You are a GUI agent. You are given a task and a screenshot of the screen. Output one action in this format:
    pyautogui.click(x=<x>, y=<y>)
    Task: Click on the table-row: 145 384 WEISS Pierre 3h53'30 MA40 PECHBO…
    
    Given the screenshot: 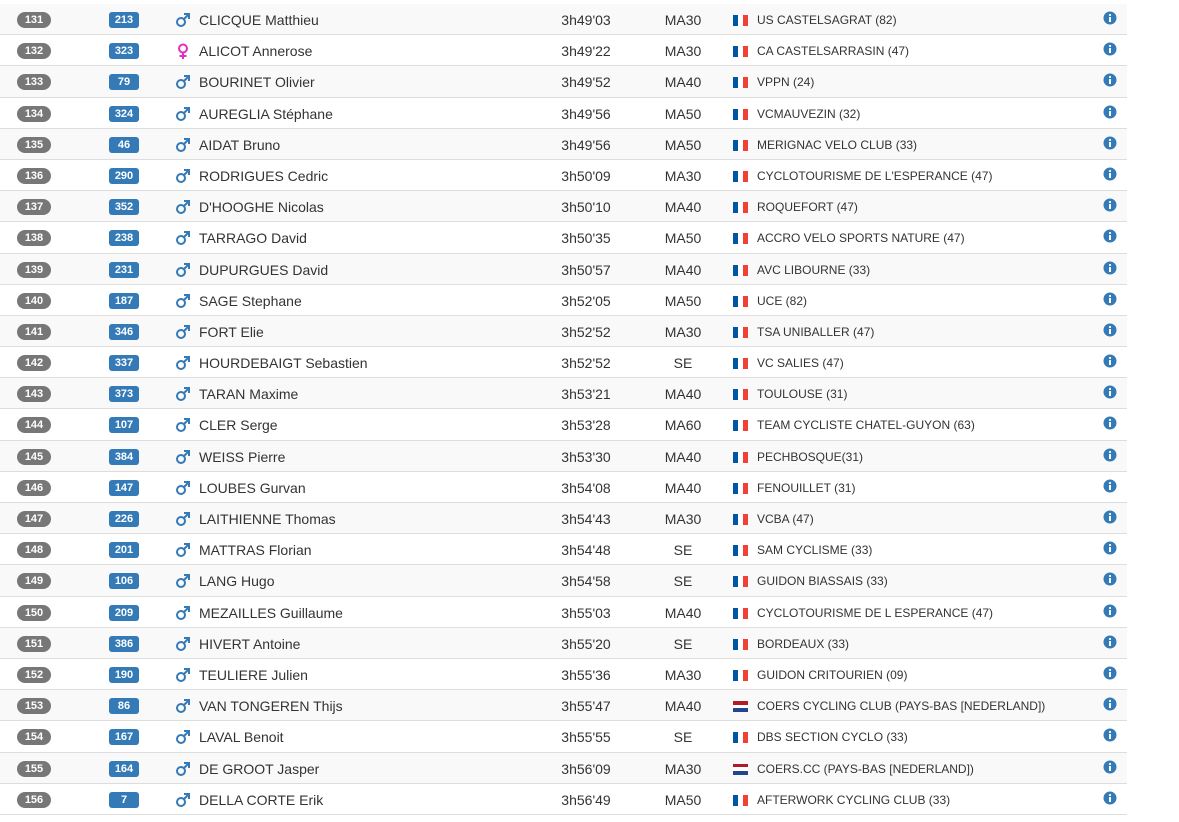 What is the action you would take?
    pyautogui.click(x=563, y=456)
    